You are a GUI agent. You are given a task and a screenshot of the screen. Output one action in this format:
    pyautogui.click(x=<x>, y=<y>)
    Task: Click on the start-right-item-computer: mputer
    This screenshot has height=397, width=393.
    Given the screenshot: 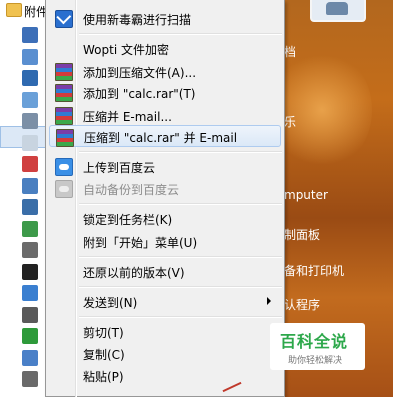 What is the action you would take?
    pyautogui.click(x=306, y=195)
    